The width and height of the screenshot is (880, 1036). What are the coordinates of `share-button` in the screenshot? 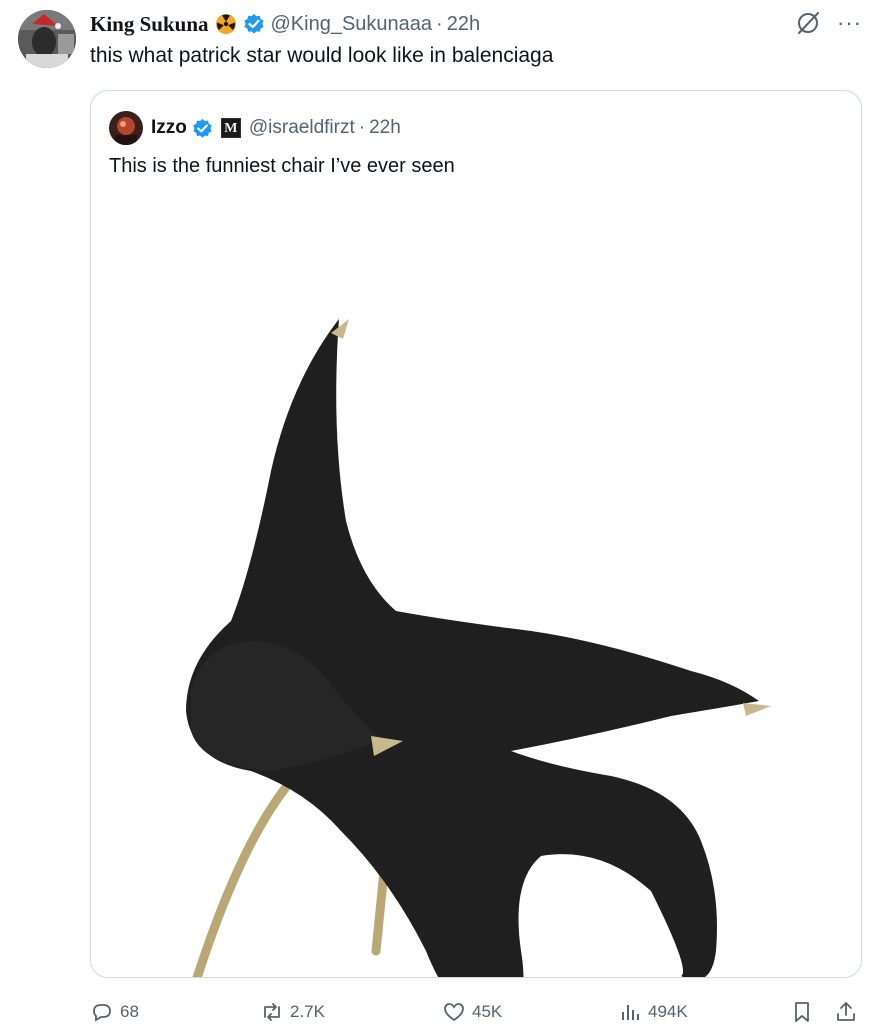 It's located at (849, 1012).